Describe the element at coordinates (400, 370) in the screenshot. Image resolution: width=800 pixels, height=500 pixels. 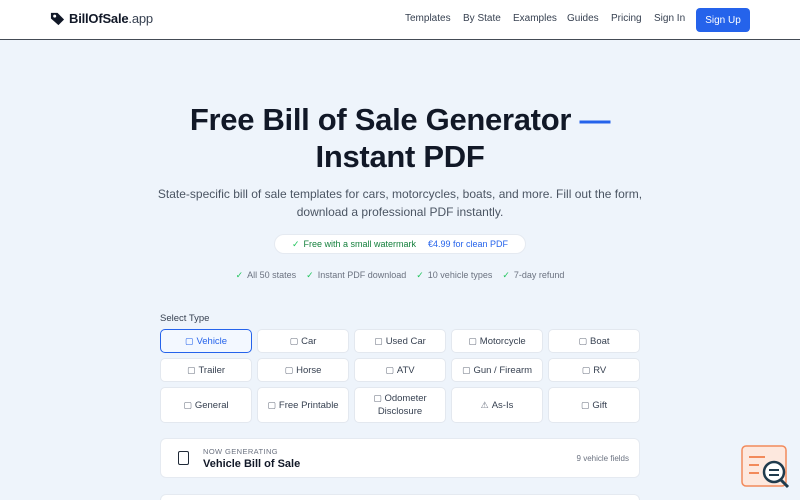
I see `type-tile-atv: ▢ ATV` at that location.